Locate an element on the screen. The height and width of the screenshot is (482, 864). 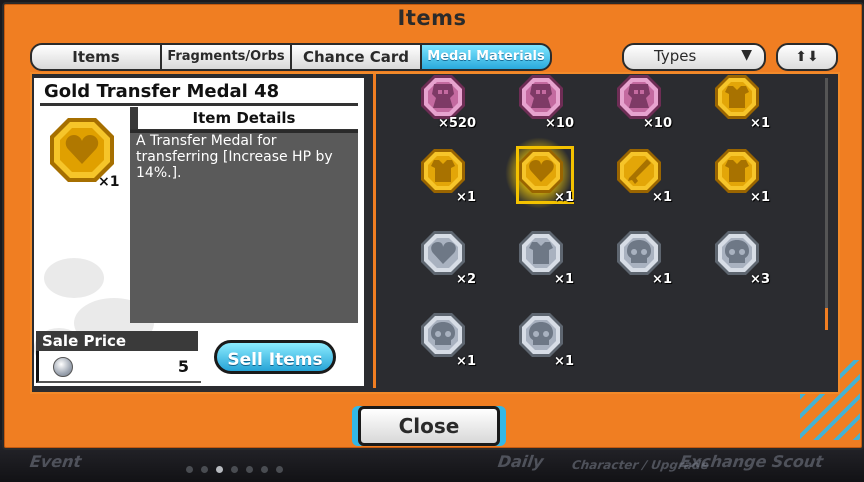
sort-arrows-icon: ⬆⬇ is located at coordinates (807, 57).